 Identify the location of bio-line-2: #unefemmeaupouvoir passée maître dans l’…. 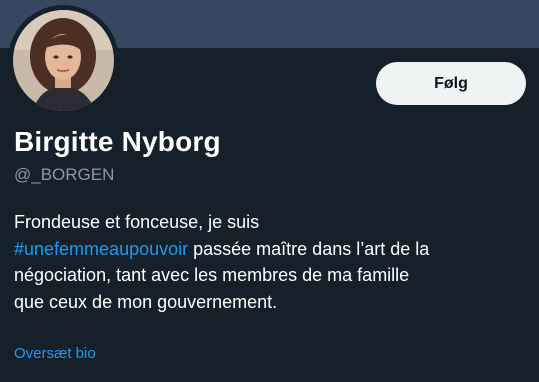
(274, 249).